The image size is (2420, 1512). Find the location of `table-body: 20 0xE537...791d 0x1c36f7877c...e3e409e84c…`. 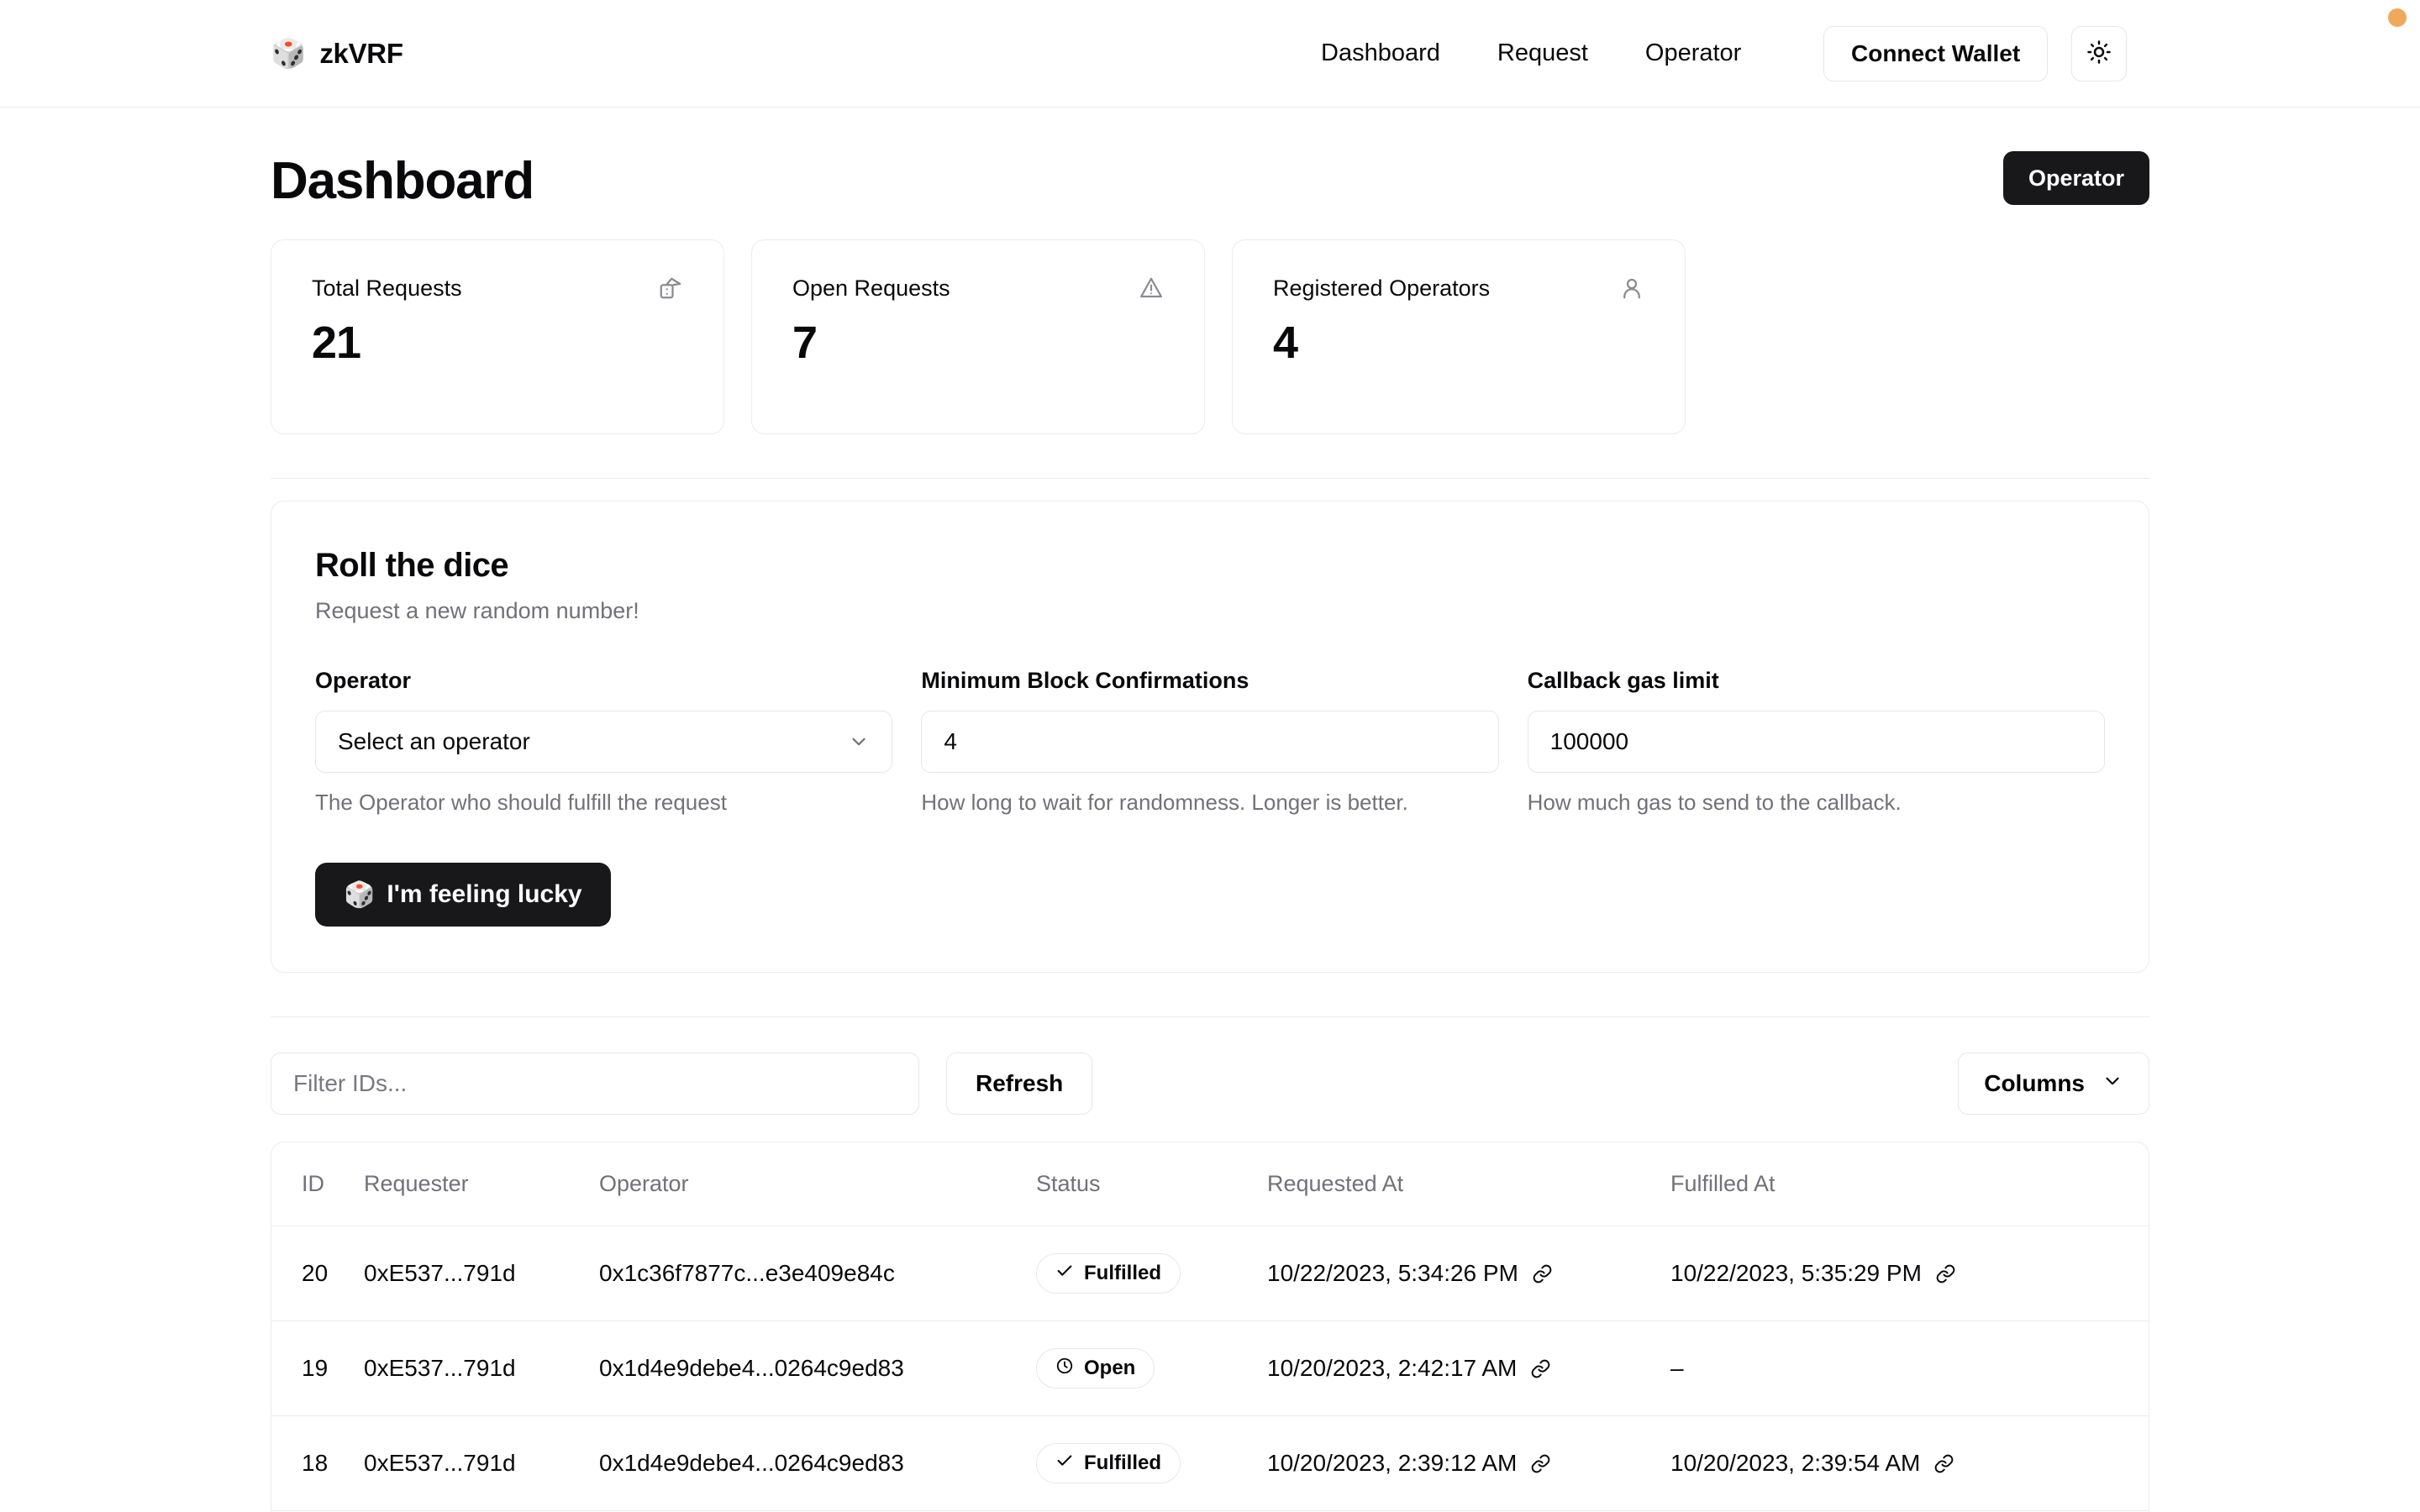

table-body: 20 0xE537...791d 0x1c36f7877c...e3e409e84c… is located at coordinates (1210, 1369).